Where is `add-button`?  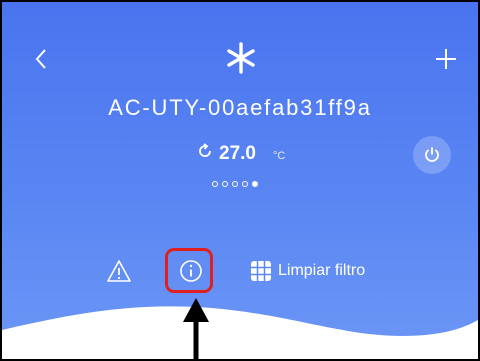 add-button is located at coordinates (446, 59).